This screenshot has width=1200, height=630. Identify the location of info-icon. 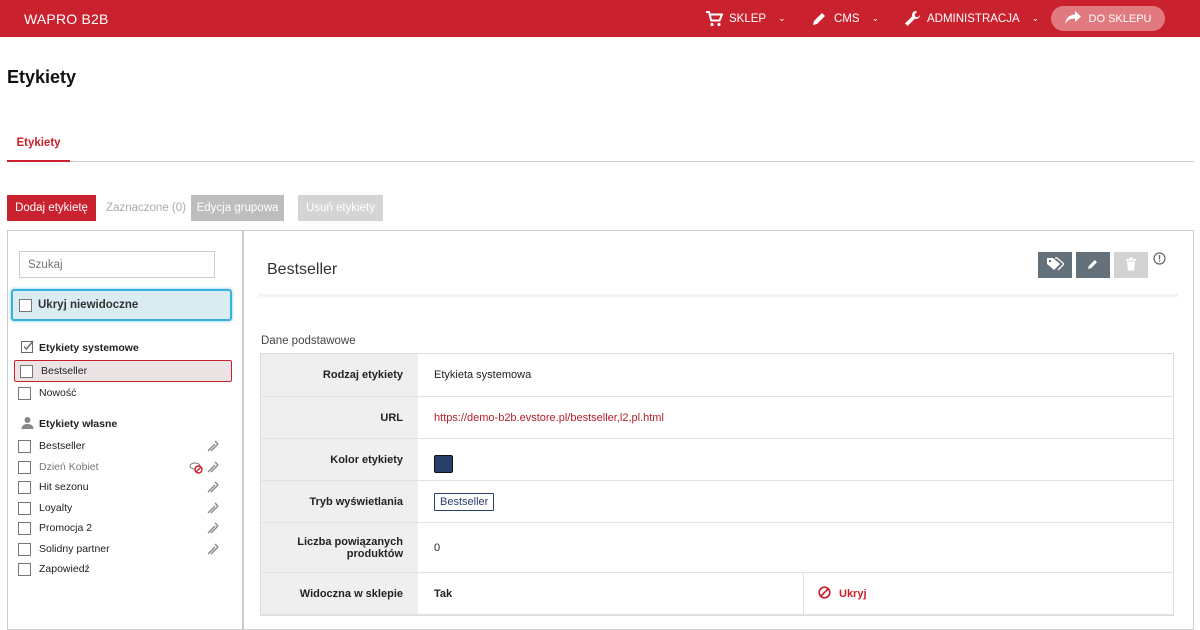
(1159, 258).